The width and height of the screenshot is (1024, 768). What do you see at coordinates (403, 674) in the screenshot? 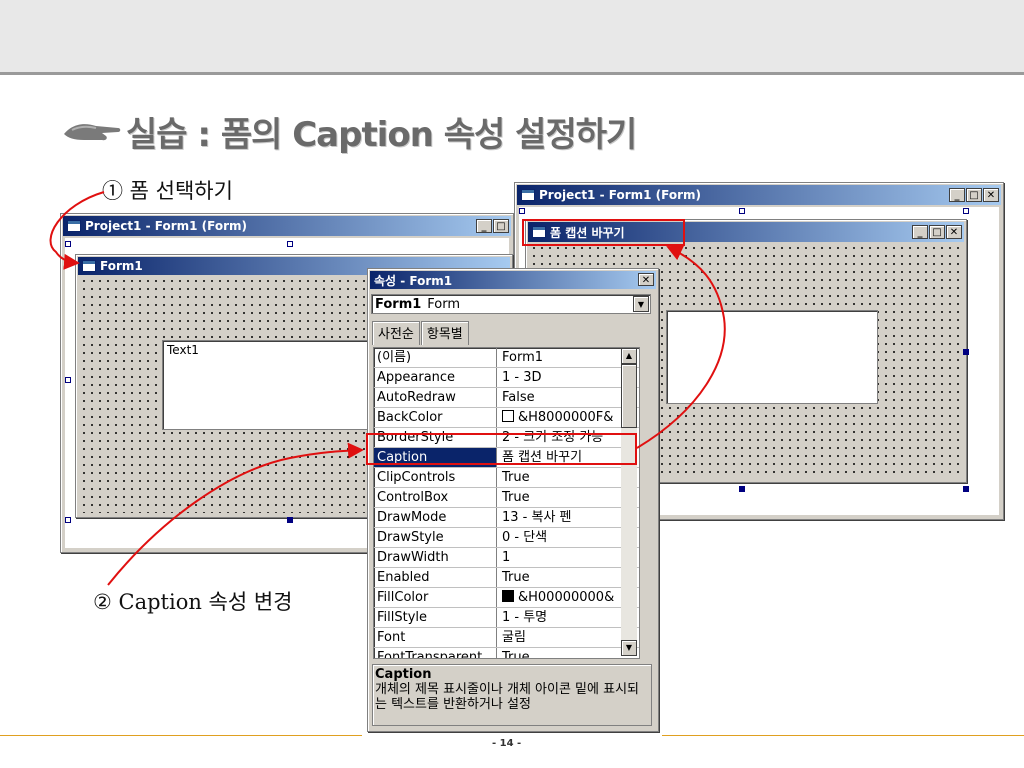
I see `description-title: Caption` at bounding box center [403, 674].